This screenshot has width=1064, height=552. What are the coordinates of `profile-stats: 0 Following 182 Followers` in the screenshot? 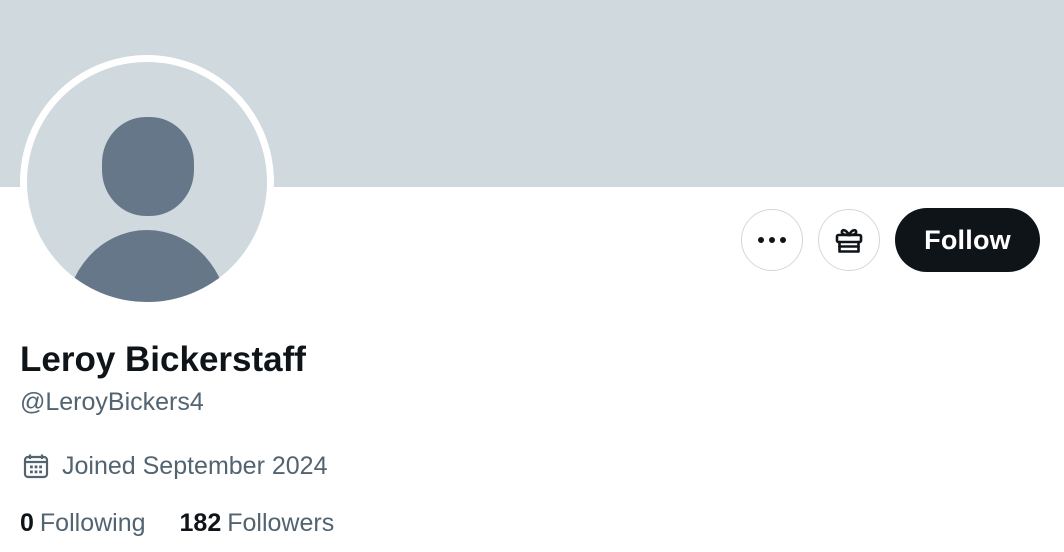 It's located at (177, 523).